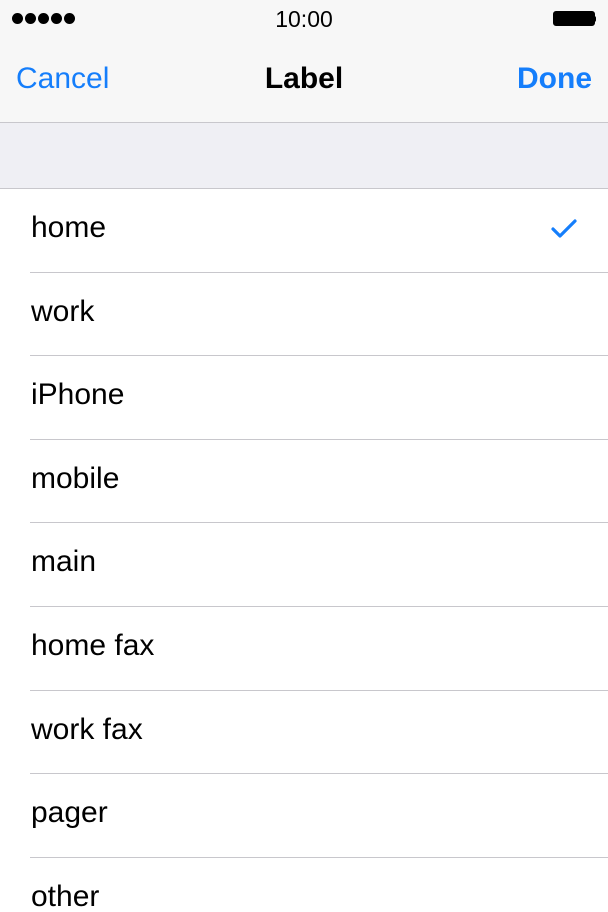 This screenshot has width=608, height=912. Describe the element at coordinates (304, 156) in the screenshot. I see `section-header-spacer` at that location.